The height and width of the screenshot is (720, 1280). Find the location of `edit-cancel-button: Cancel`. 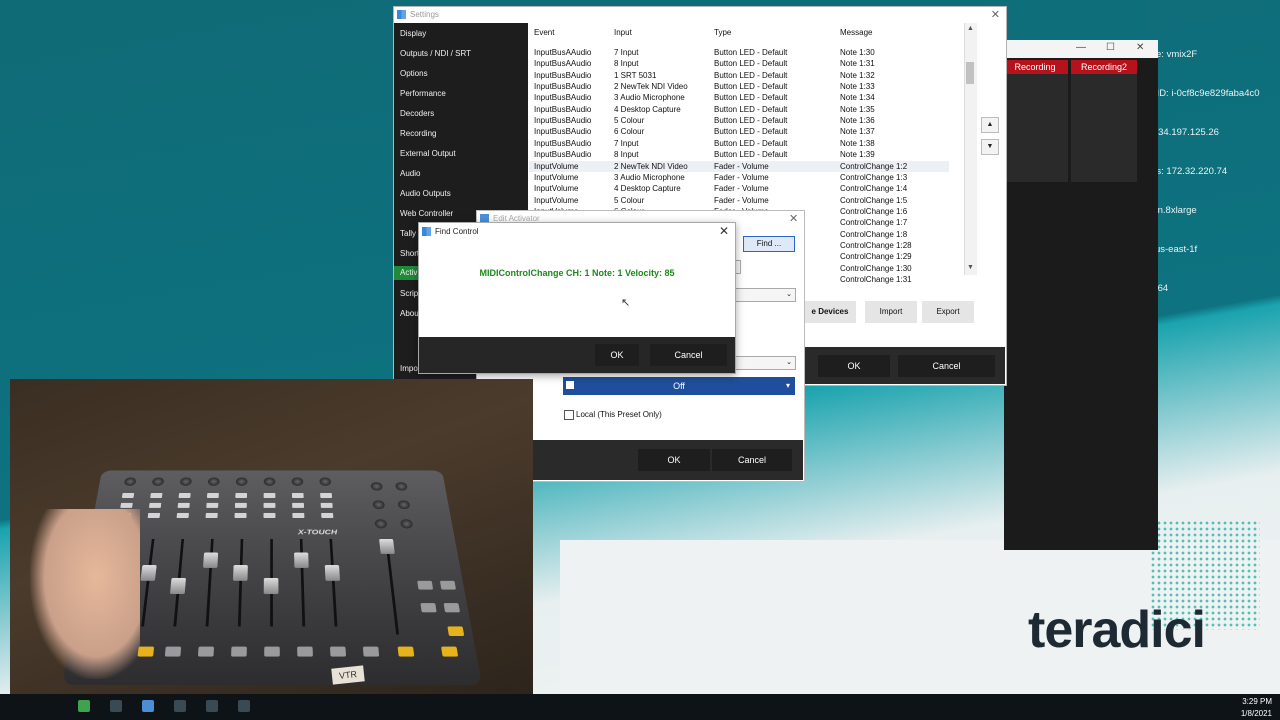

edit-cancel-button: Cancel is located at coordinates (752, 460).